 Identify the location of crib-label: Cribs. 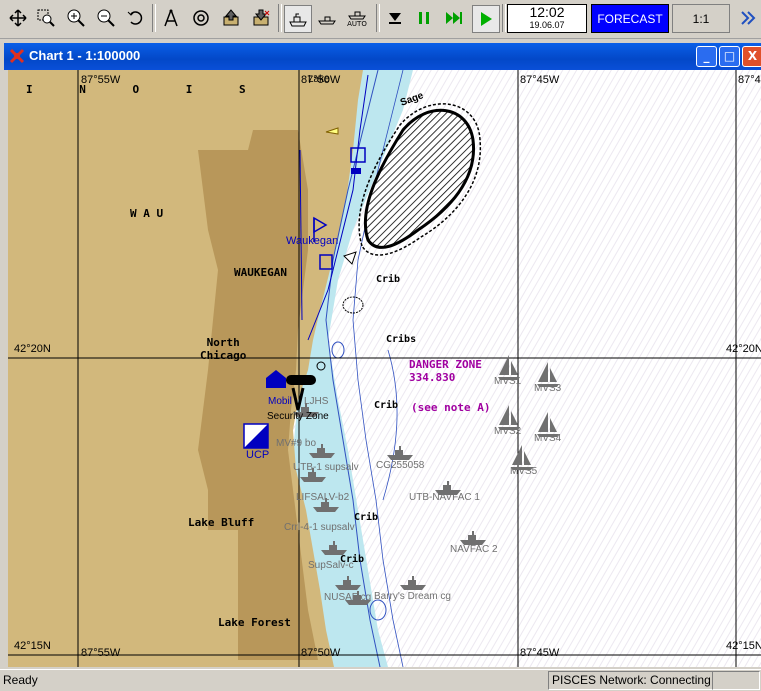
(401, 339).